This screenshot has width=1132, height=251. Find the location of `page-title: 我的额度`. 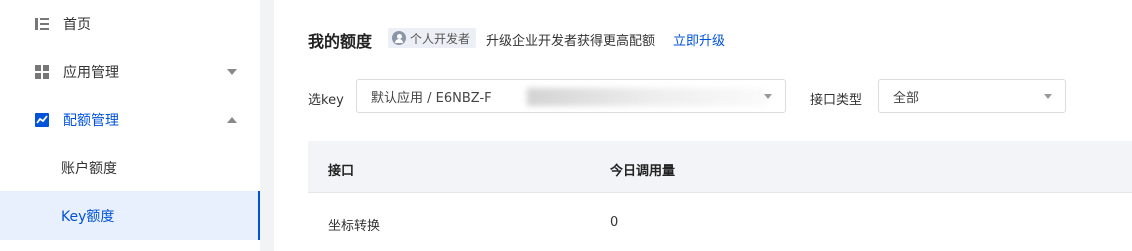

page-title: 我的额度 is located at coordinates (340, 41).